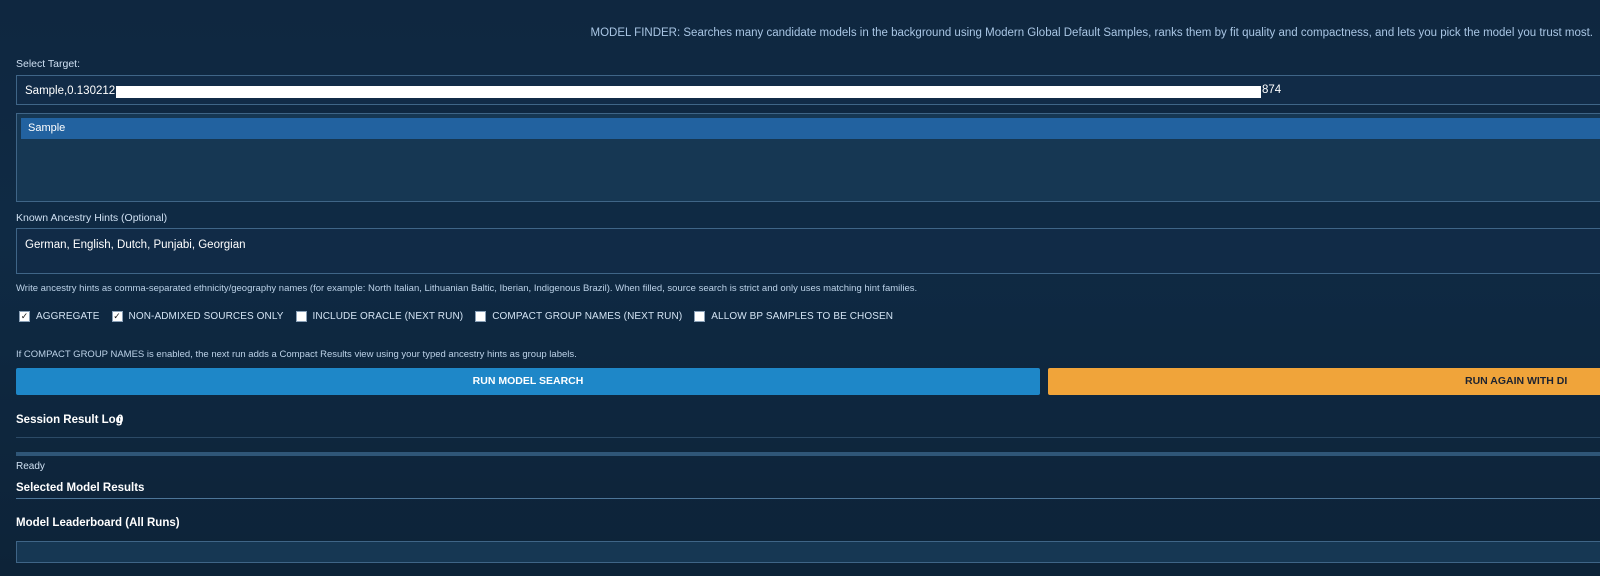  I want to click on include-oracle-label: INCLUDE ORACLE (NEXT RUN), so click(388, 316).